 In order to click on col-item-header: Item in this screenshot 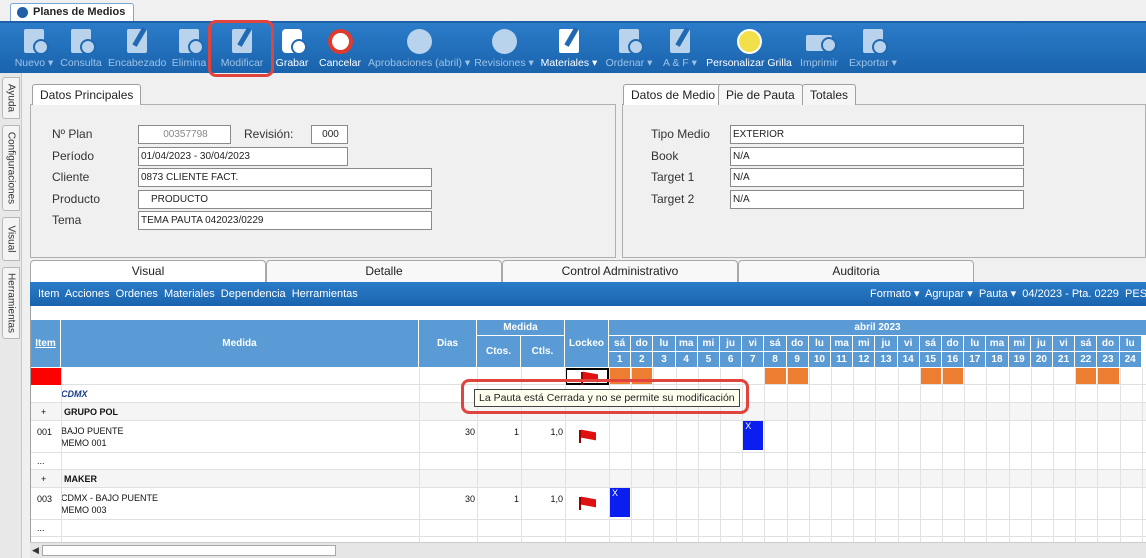, I will do `click(46, 344)`.